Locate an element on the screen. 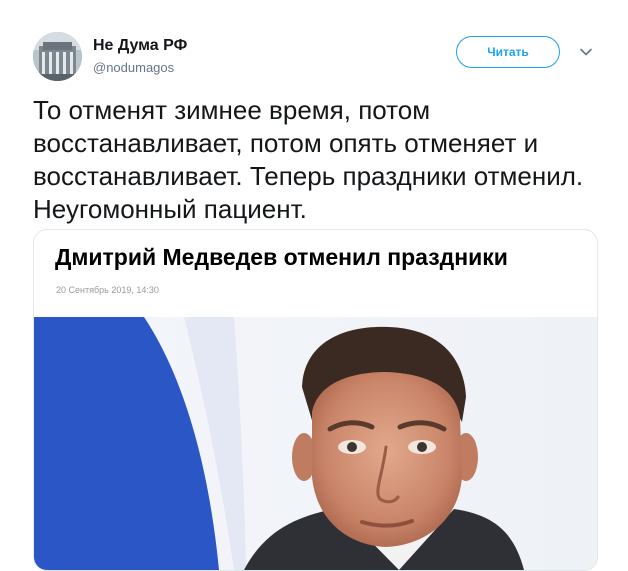 The height and width of the screenshot is (571, 628). author-handle: @nodumagos is located at coordinates (133, 67).